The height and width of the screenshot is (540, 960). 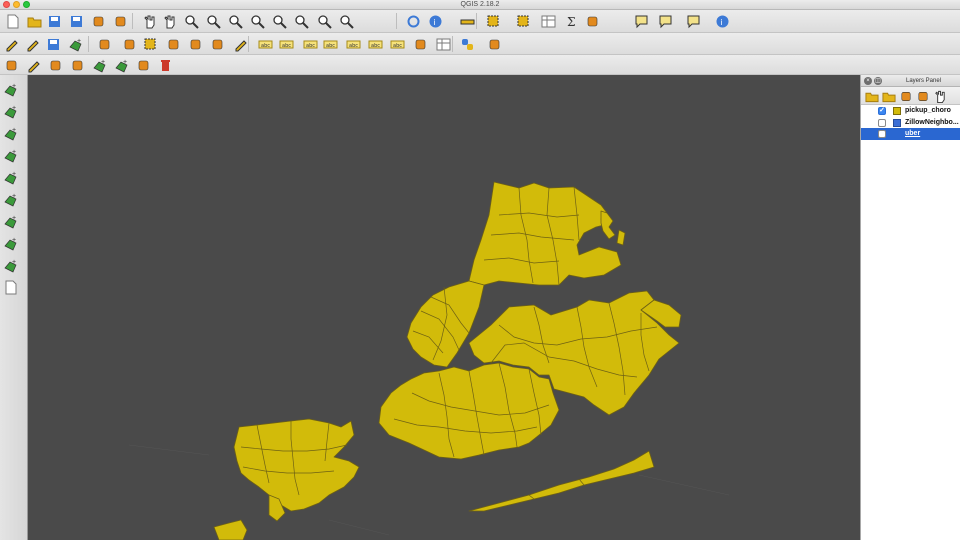 I want to click on zoom-to-layer-icon, so click(x=279, y=21).